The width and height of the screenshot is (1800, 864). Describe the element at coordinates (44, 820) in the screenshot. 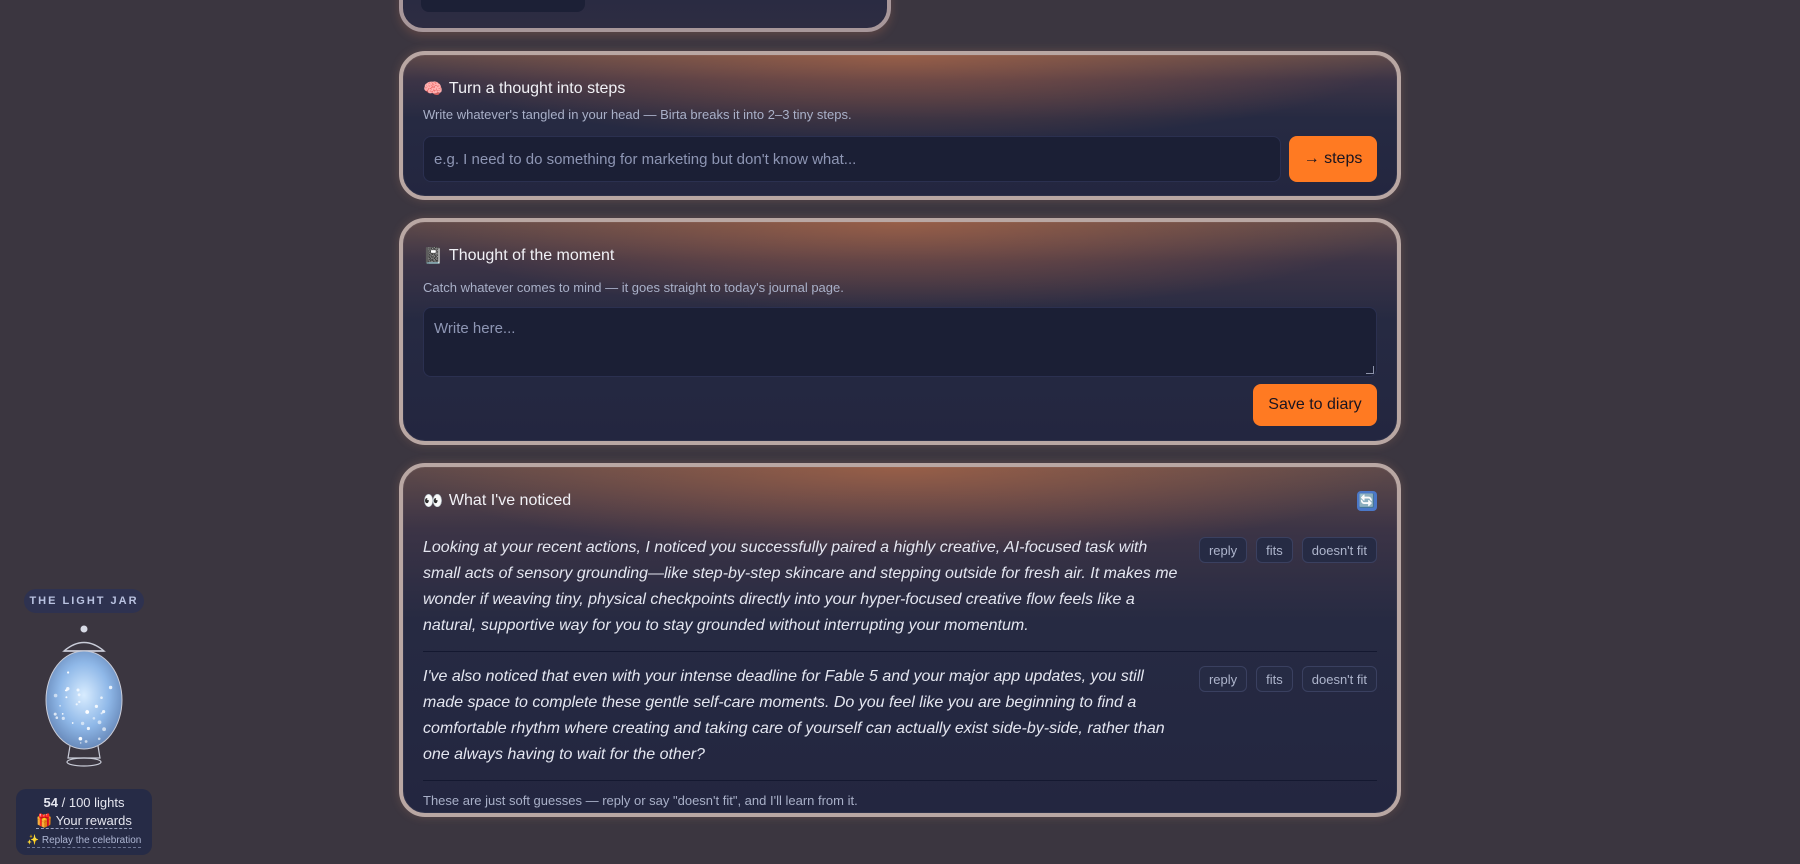

I see `gift-icon: 🎁` at that location.